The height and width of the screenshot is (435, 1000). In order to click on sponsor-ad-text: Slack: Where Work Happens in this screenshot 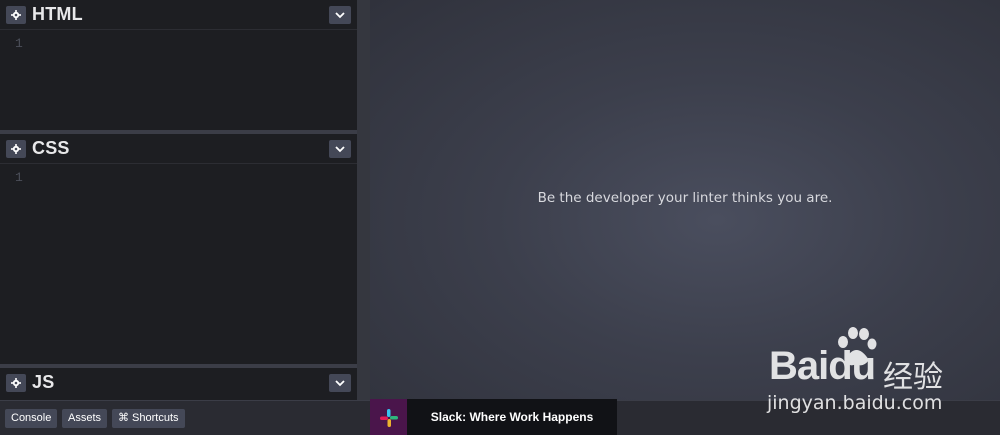, I will do `click(512, 417)`.